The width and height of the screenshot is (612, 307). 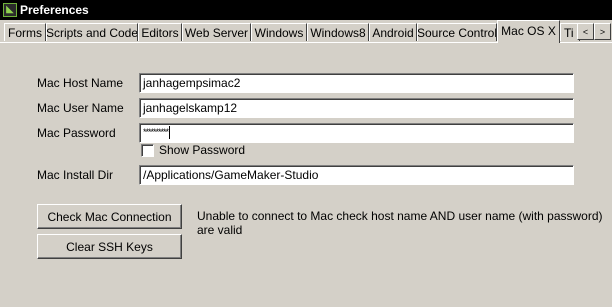 I want to click on tab-forms: Forms, so click(x=25, y=32).